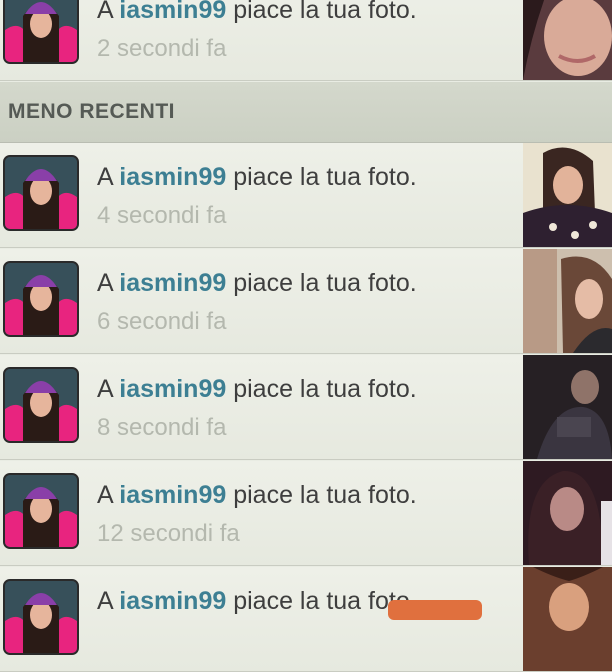 The height and width of the screenshot is (672, 612). What do you see at coordinates (435, 610) in the screenshot?
I see `notification-badge` at bounding box center [435, 610].